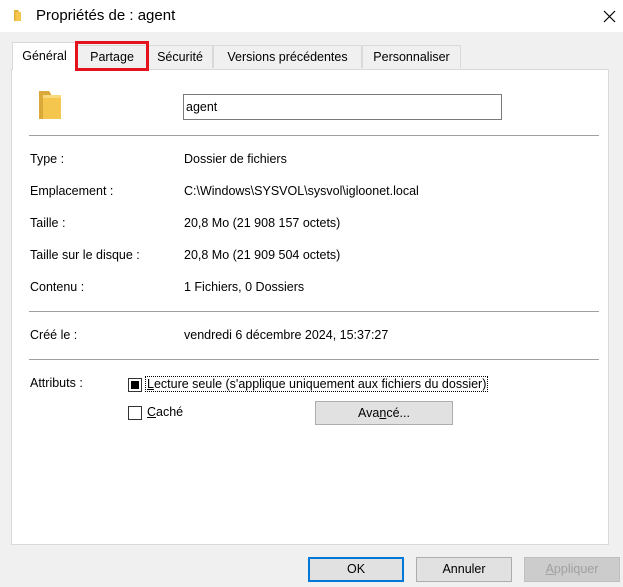 The width and height of the screenshot is (623, 587). What do you see at coordinates (286, 335) in the screenshot?
I see `created-value: vendredi 6 décembre 2024, 15:37:27` at bounding box center [286, 335].